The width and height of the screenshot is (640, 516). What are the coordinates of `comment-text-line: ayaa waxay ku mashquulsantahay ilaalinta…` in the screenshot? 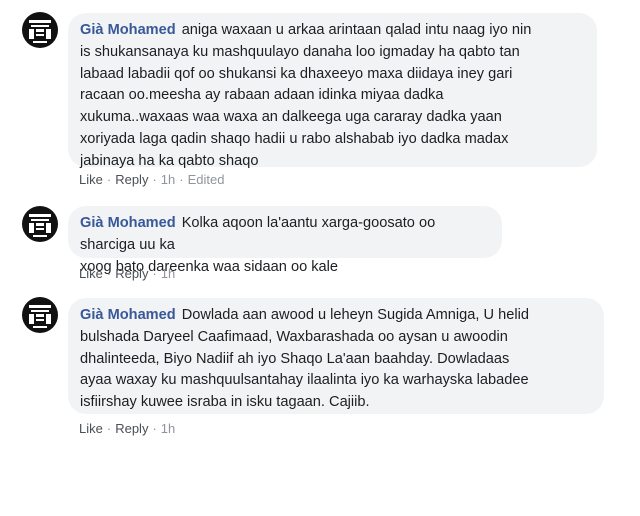 It's located at (304, 380).